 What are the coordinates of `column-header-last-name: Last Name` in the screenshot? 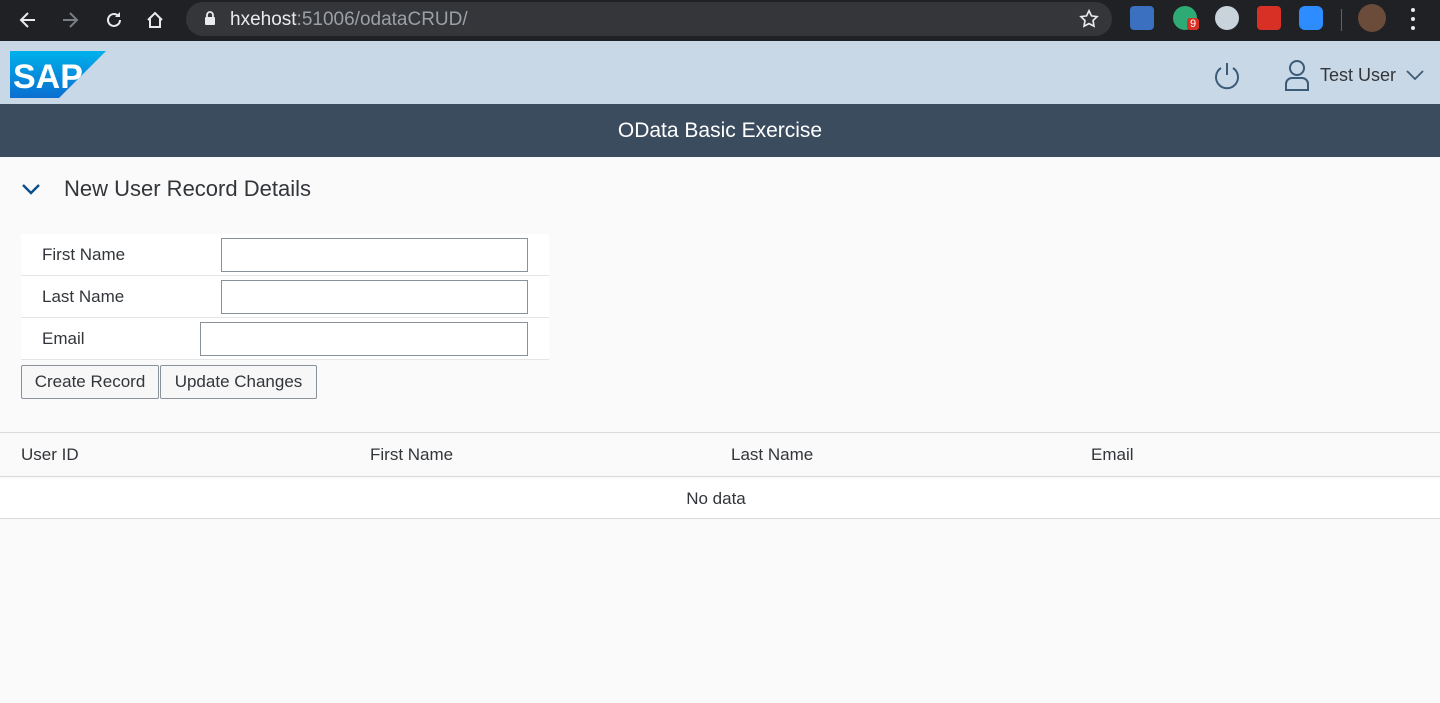 It's located at (772, 455).